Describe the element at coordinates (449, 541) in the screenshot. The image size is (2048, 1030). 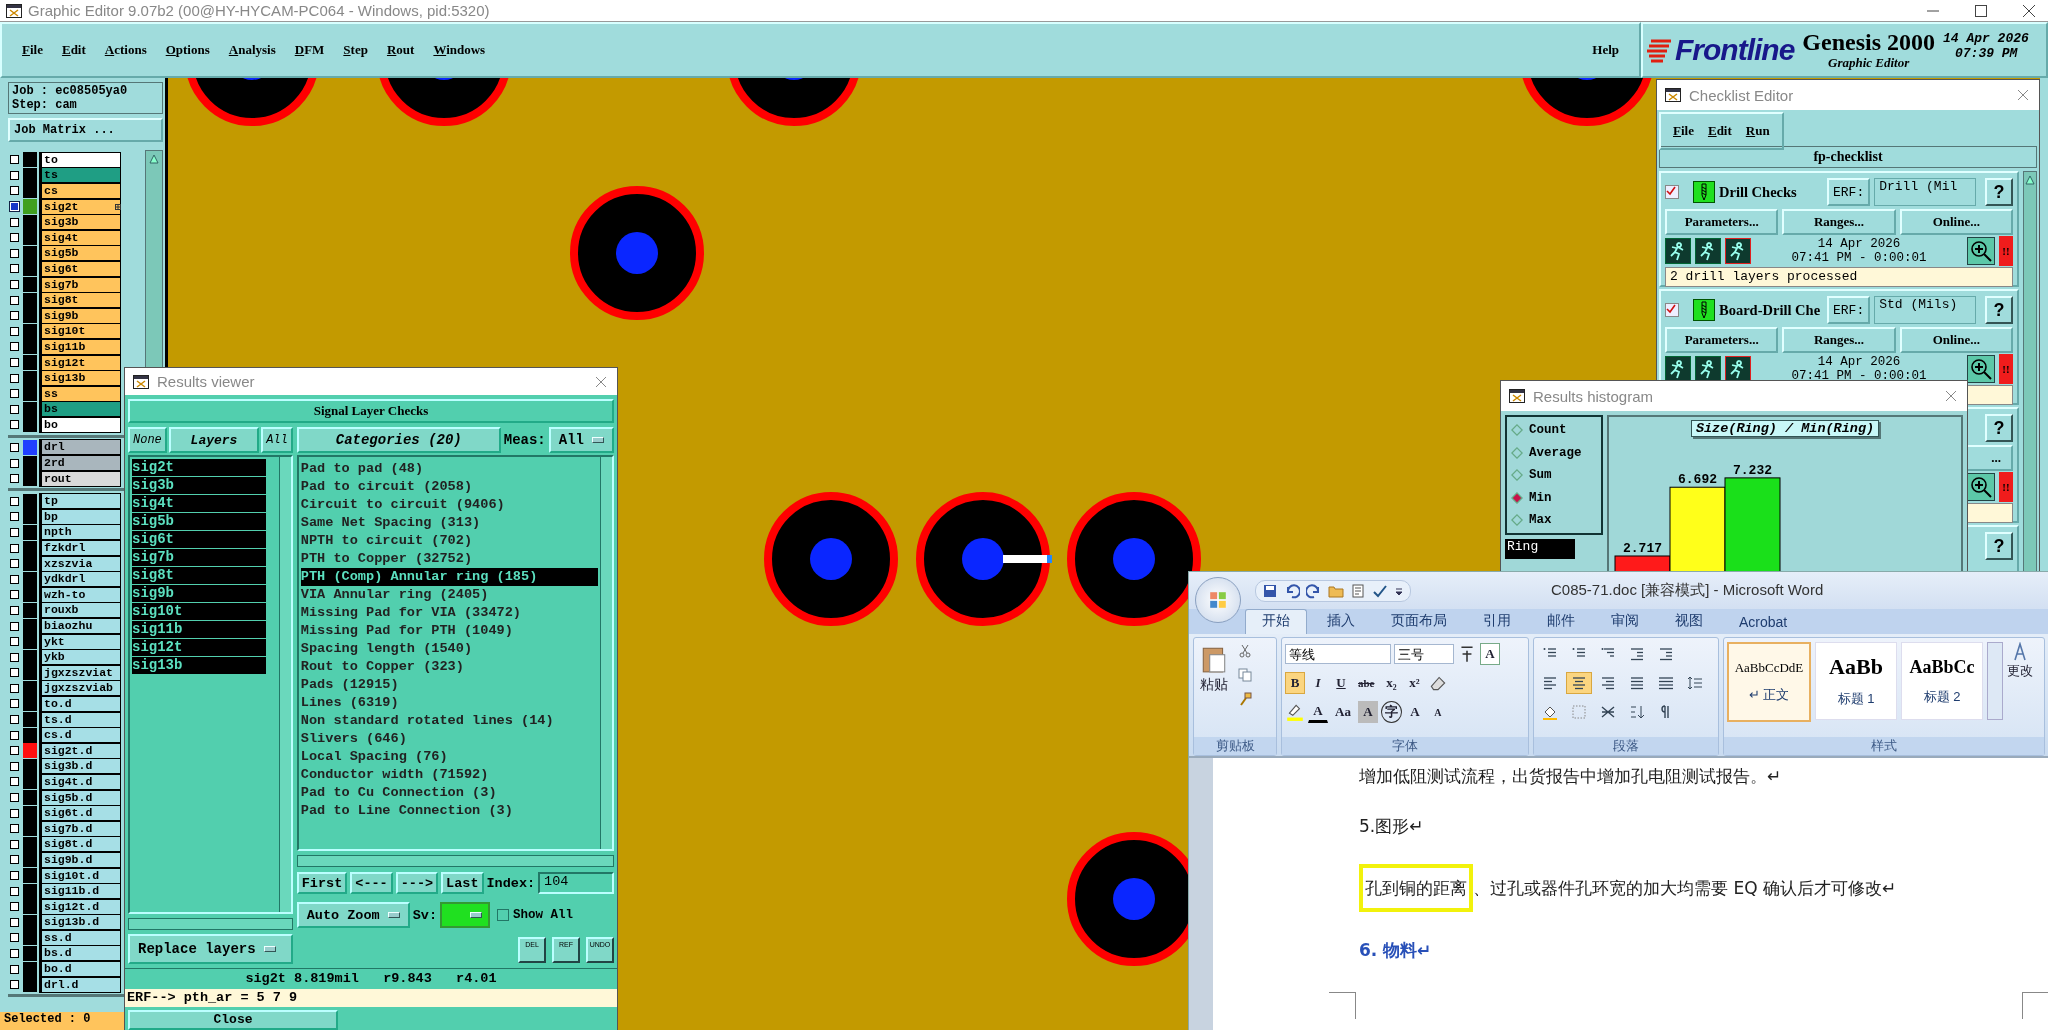
I see `category-list-item: NPTH to circuit (702)` at that location.